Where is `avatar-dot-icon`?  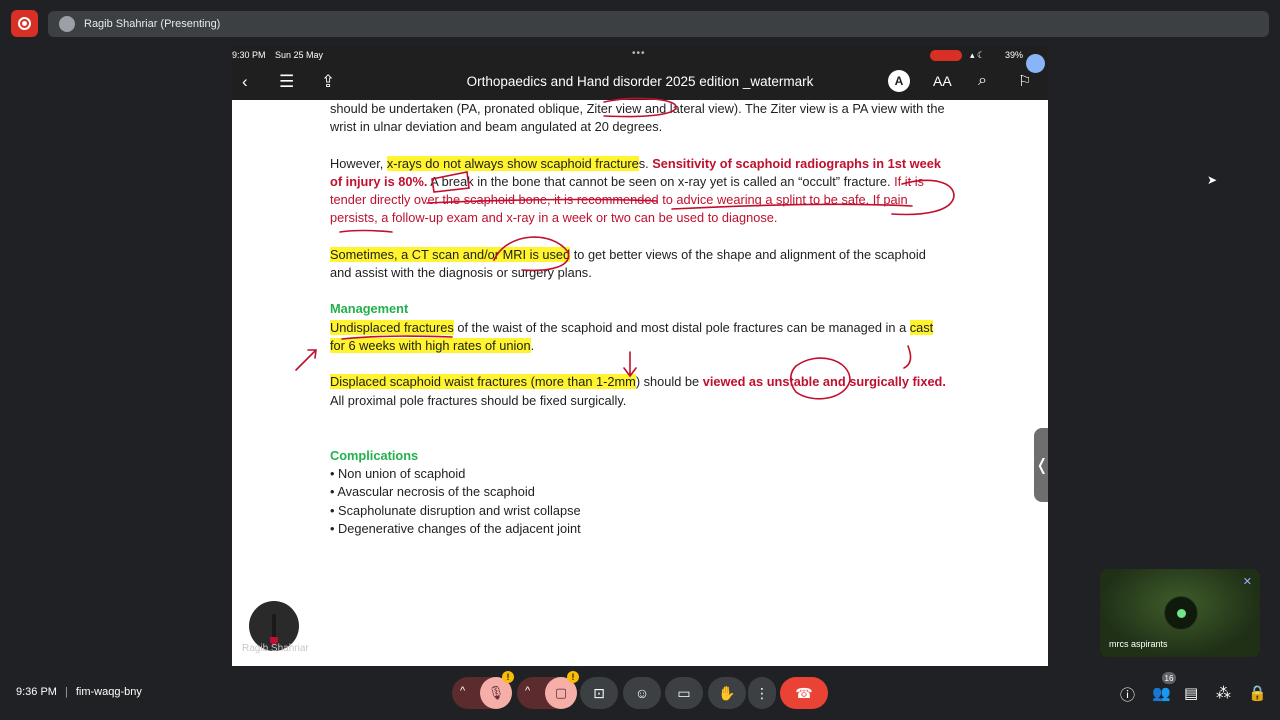 avatar-dot-icon is located at coordinates (1181, 613).